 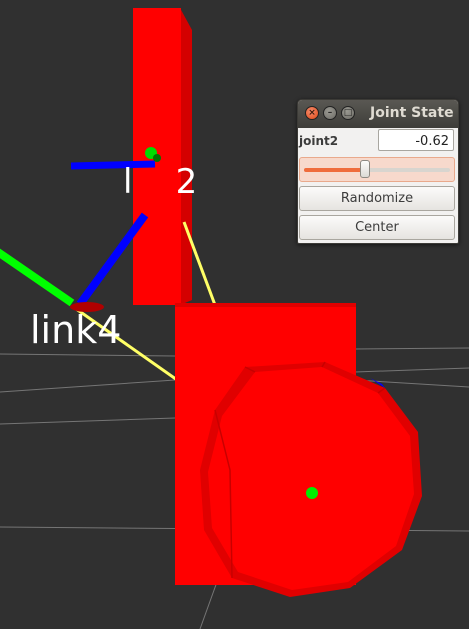 What do you see at coordinates (416, 140) in the screenshot?
I see `joint-value-field` at bounding box center [416, 140].